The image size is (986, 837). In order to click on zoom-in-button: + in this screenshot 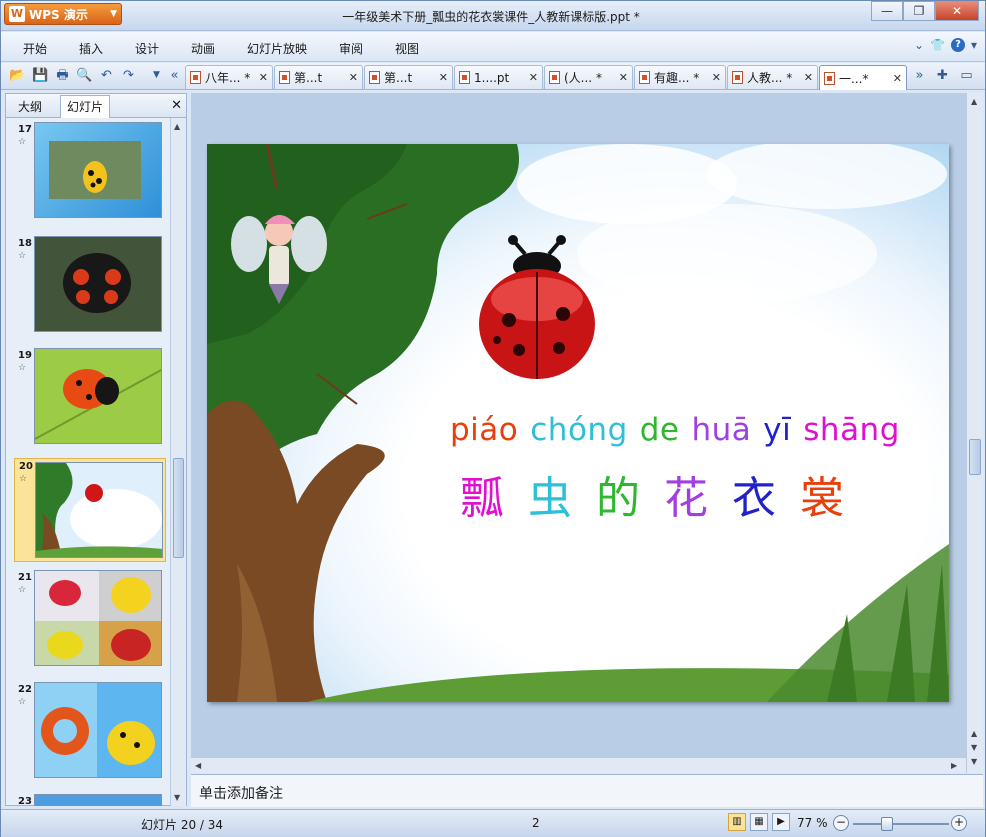, I will do `click(959, 823)`.